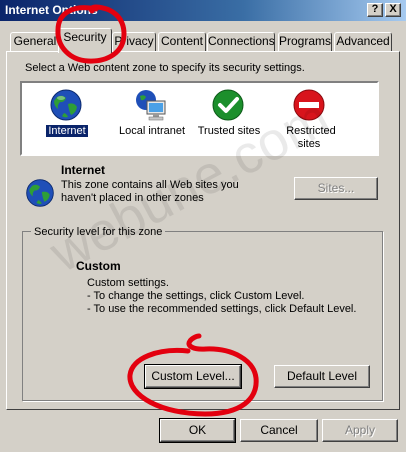 Image resolution: width=406 pixels, height=452 pixels. What do you see at coordinates (197, 430) in the screenshot?
I see `ok-button: OK` at bounding box center [197, 430].